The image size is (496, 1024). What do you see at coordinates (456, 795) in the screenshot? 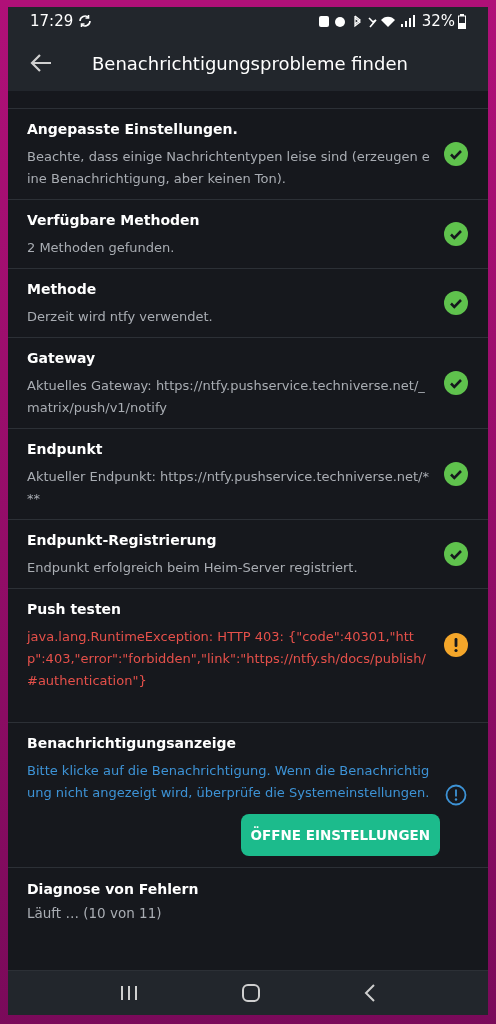
I see `info-icon` at bounding box center [456, 795].